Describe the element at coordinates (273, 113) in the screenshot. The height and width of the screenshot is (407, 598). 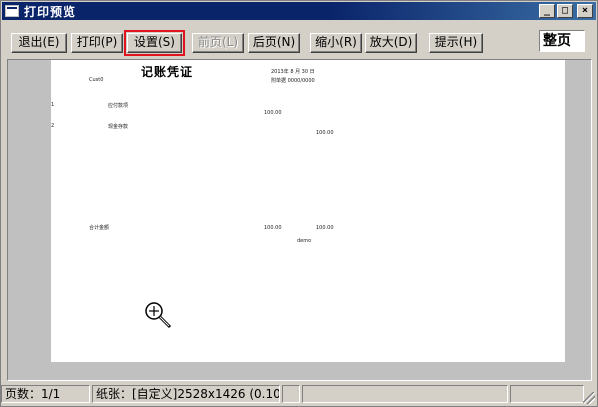
I see `row-1-amount: 100.00` at that location.